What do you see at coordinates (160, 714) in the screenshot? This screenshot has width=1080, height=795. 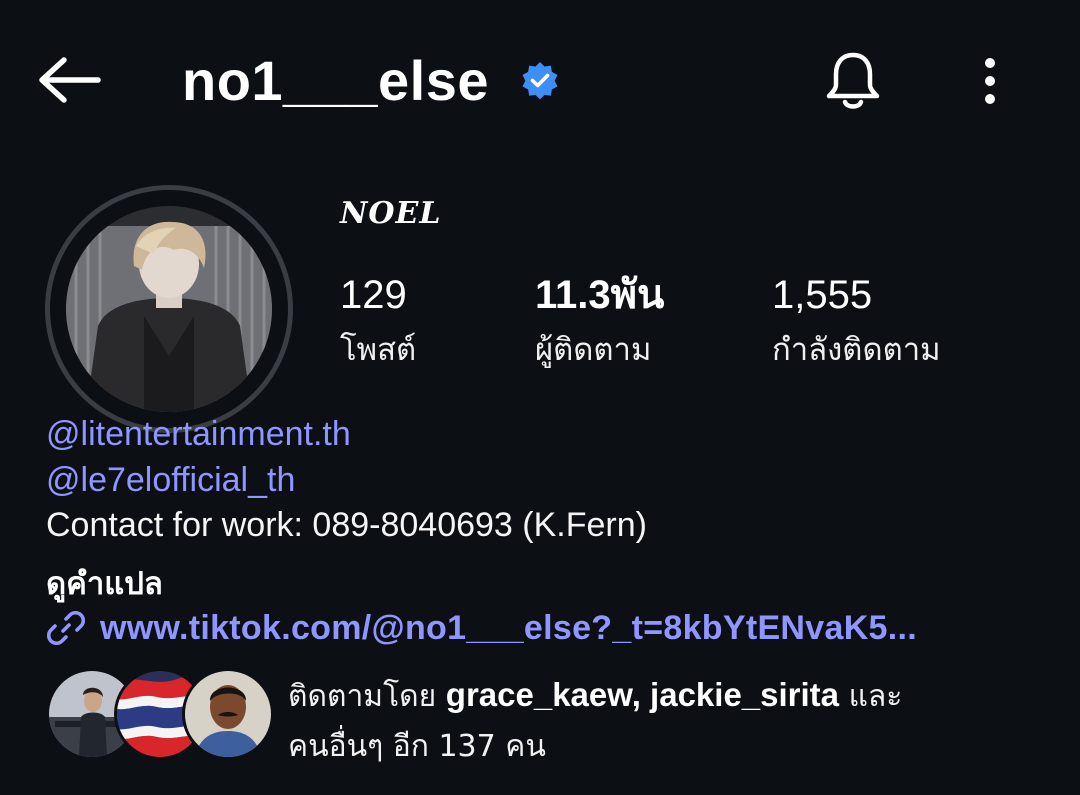 I see `mutual-followers-avatars` at bounding box center [160, 714].